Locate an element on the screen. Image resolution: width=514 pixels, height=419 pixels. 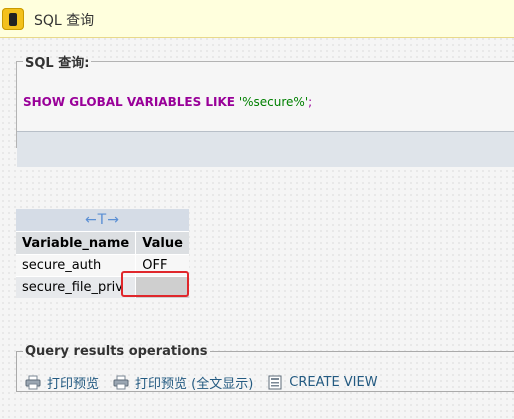
sql-query-text: SHOW GLOBAL VARIABLES LIKE '%secure%'; is located at coordinates (167, 102).